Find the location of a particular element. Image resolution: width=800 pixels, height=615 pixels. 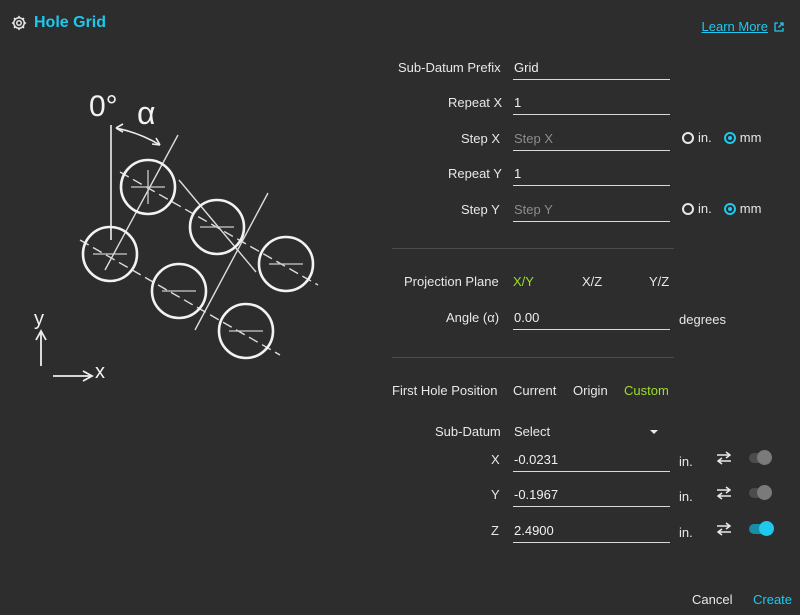

create-button: Create is located at coordinates (772, 599).